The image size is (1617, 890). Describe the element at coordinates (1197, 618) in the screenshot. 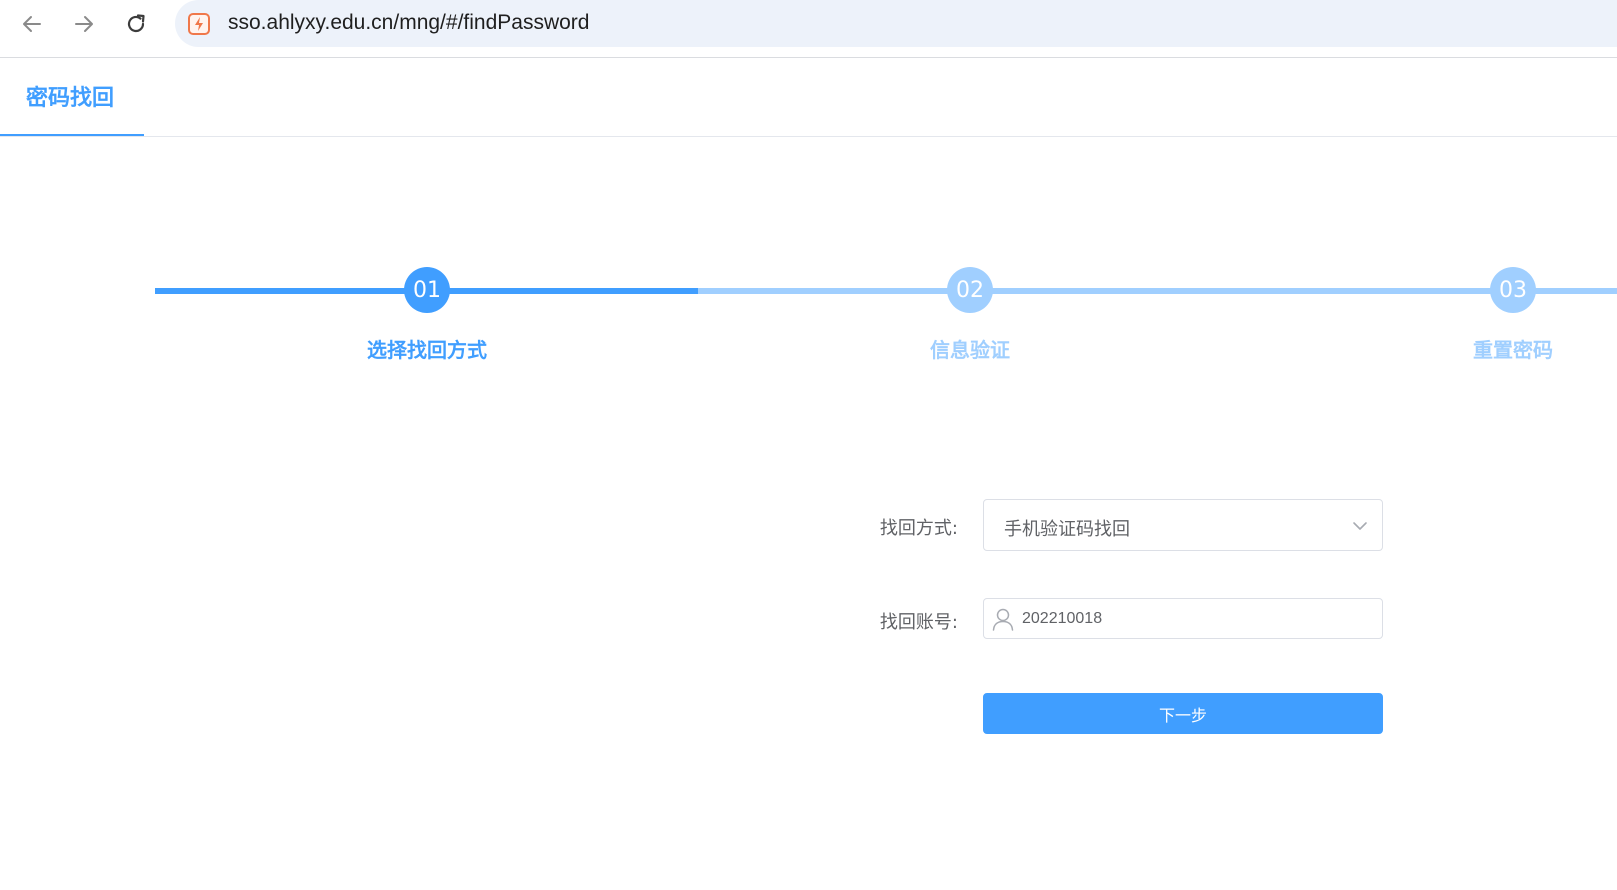

I see `account-input` at that location.